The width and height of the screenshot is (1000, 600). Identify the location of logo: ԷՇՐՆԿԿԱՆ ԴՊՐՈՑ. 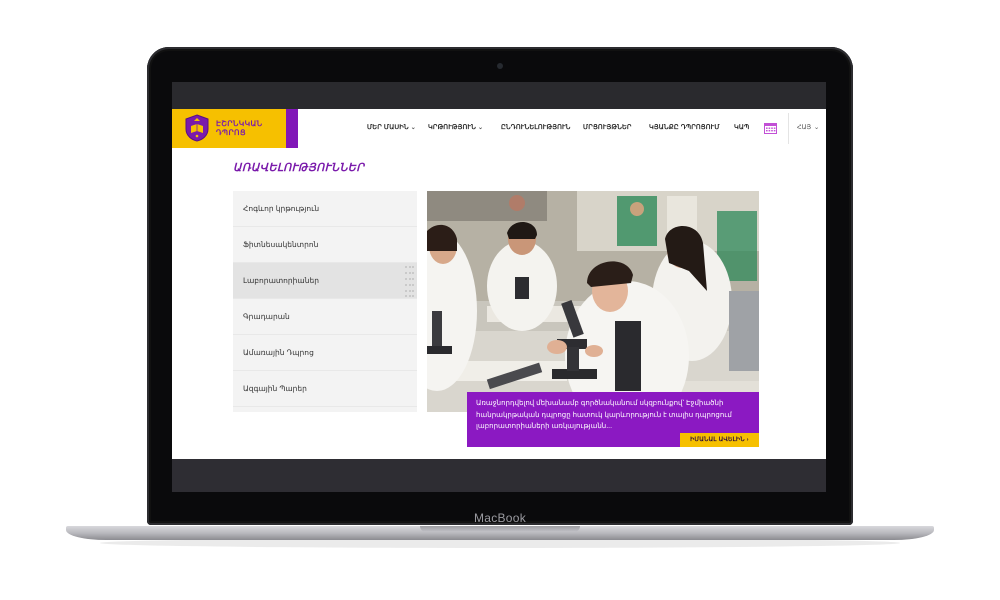
(235, 128).